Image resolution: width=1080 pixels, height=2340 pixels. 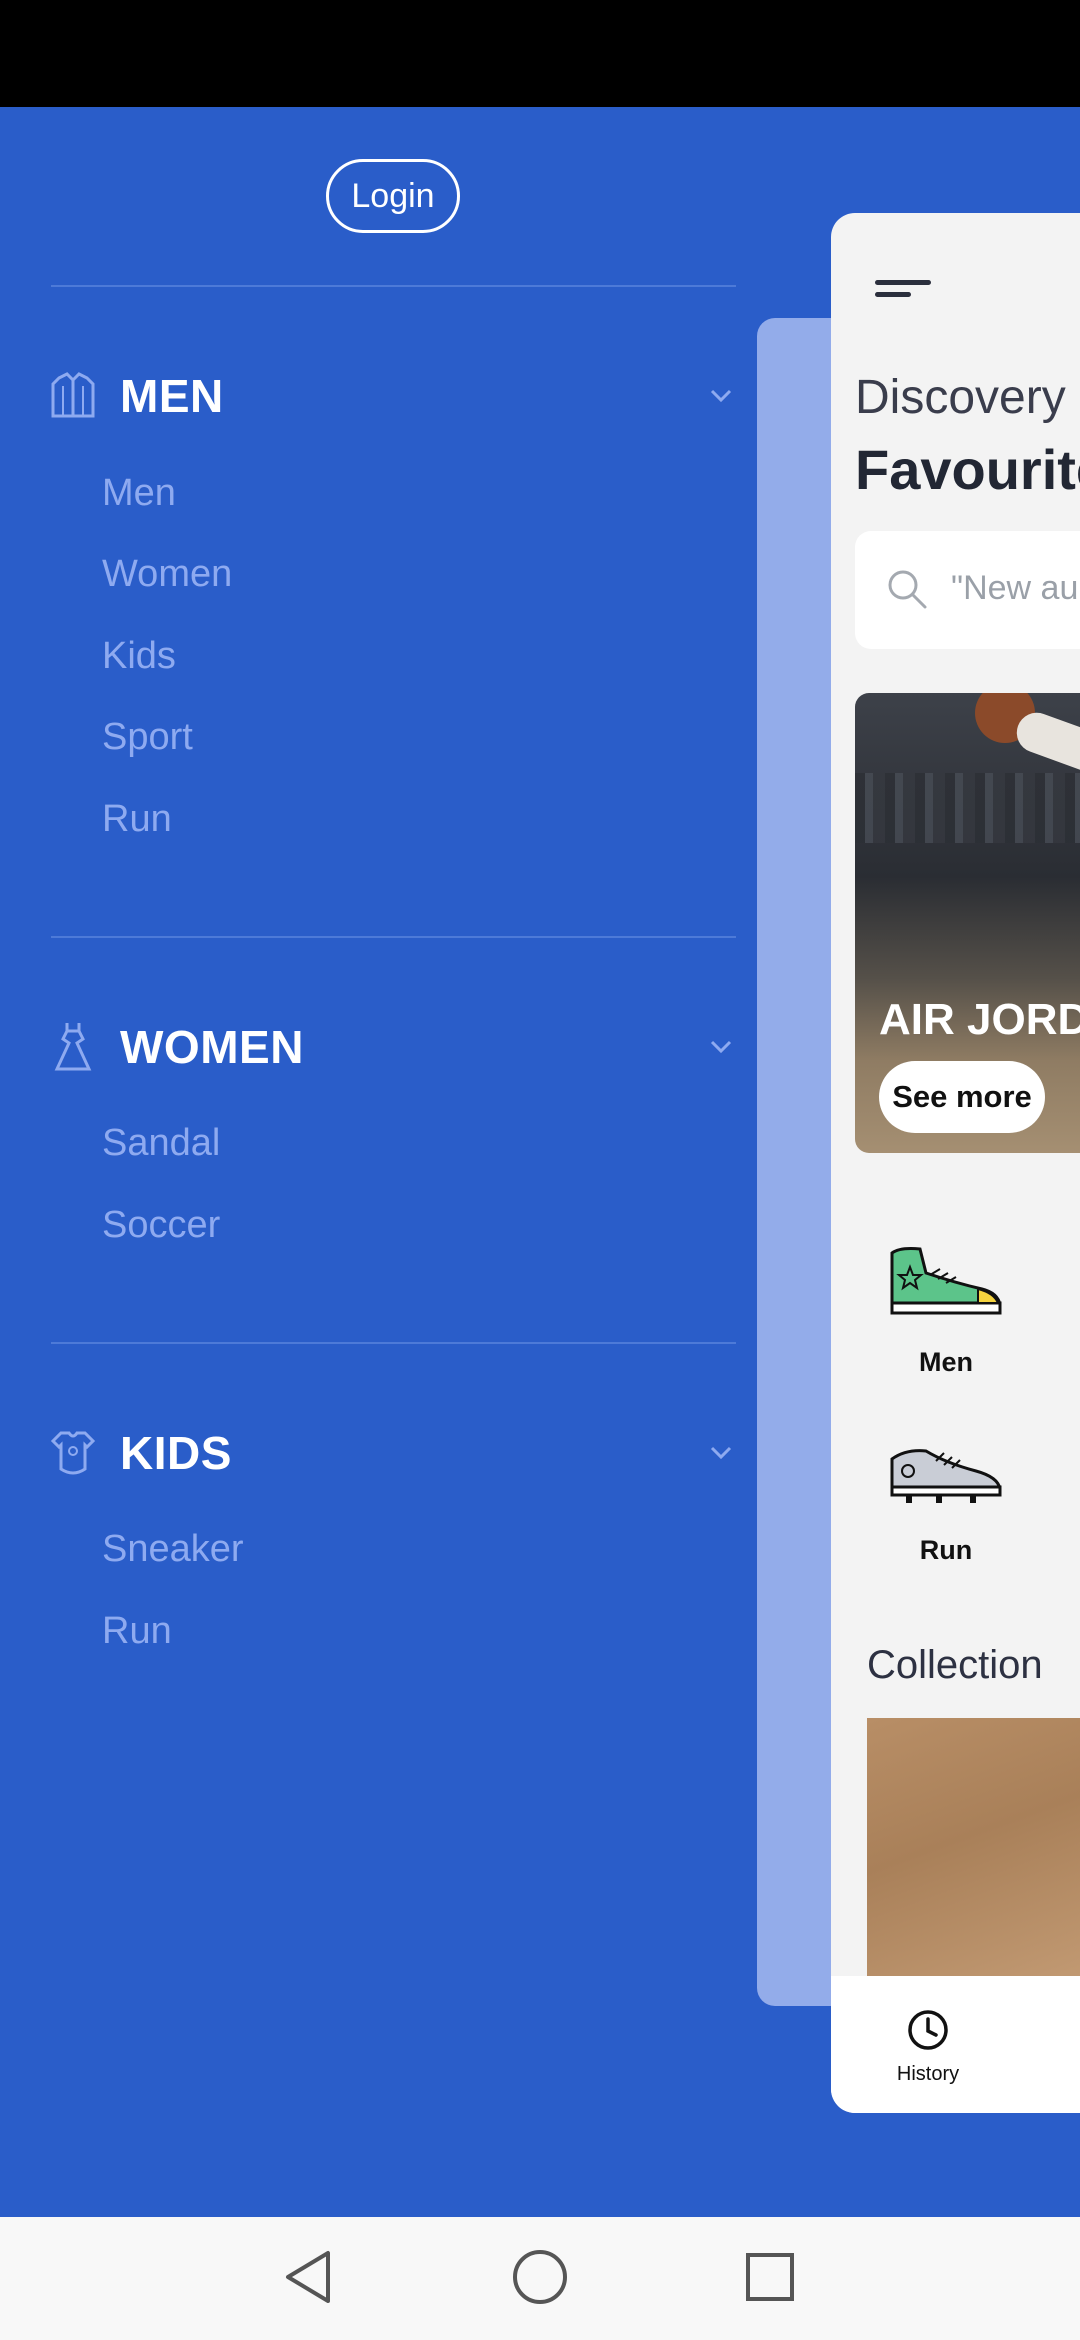 I want to click on menu-item-sandal: Sandal, so click(x=161, y=1143).